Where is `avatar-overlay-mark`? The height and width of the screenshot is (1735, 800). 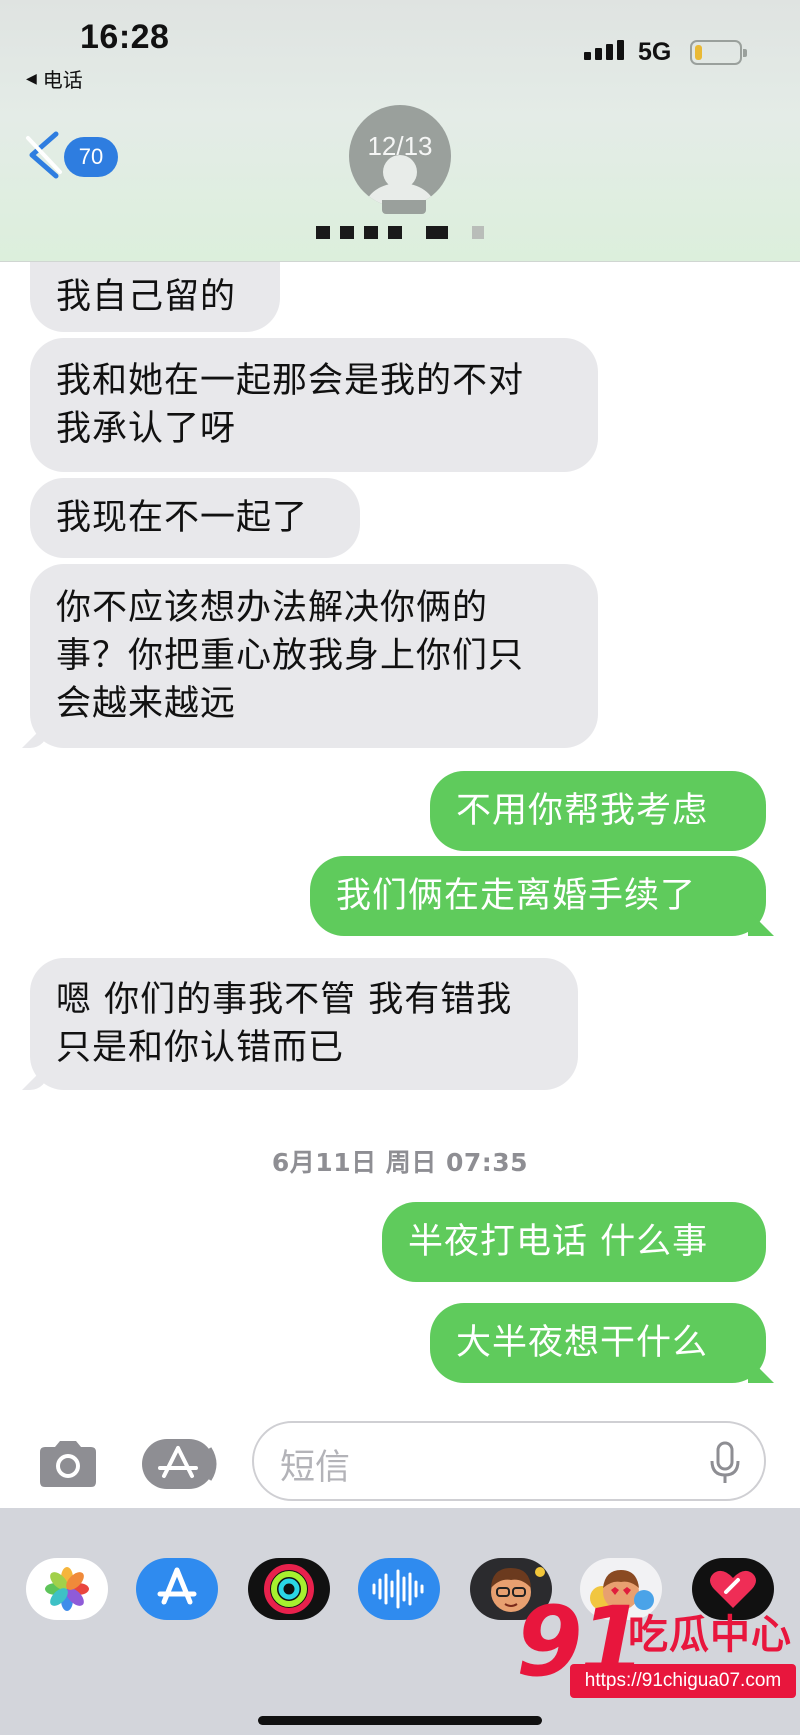 avatar-overlay-mark is located at coordinates (404, 207).